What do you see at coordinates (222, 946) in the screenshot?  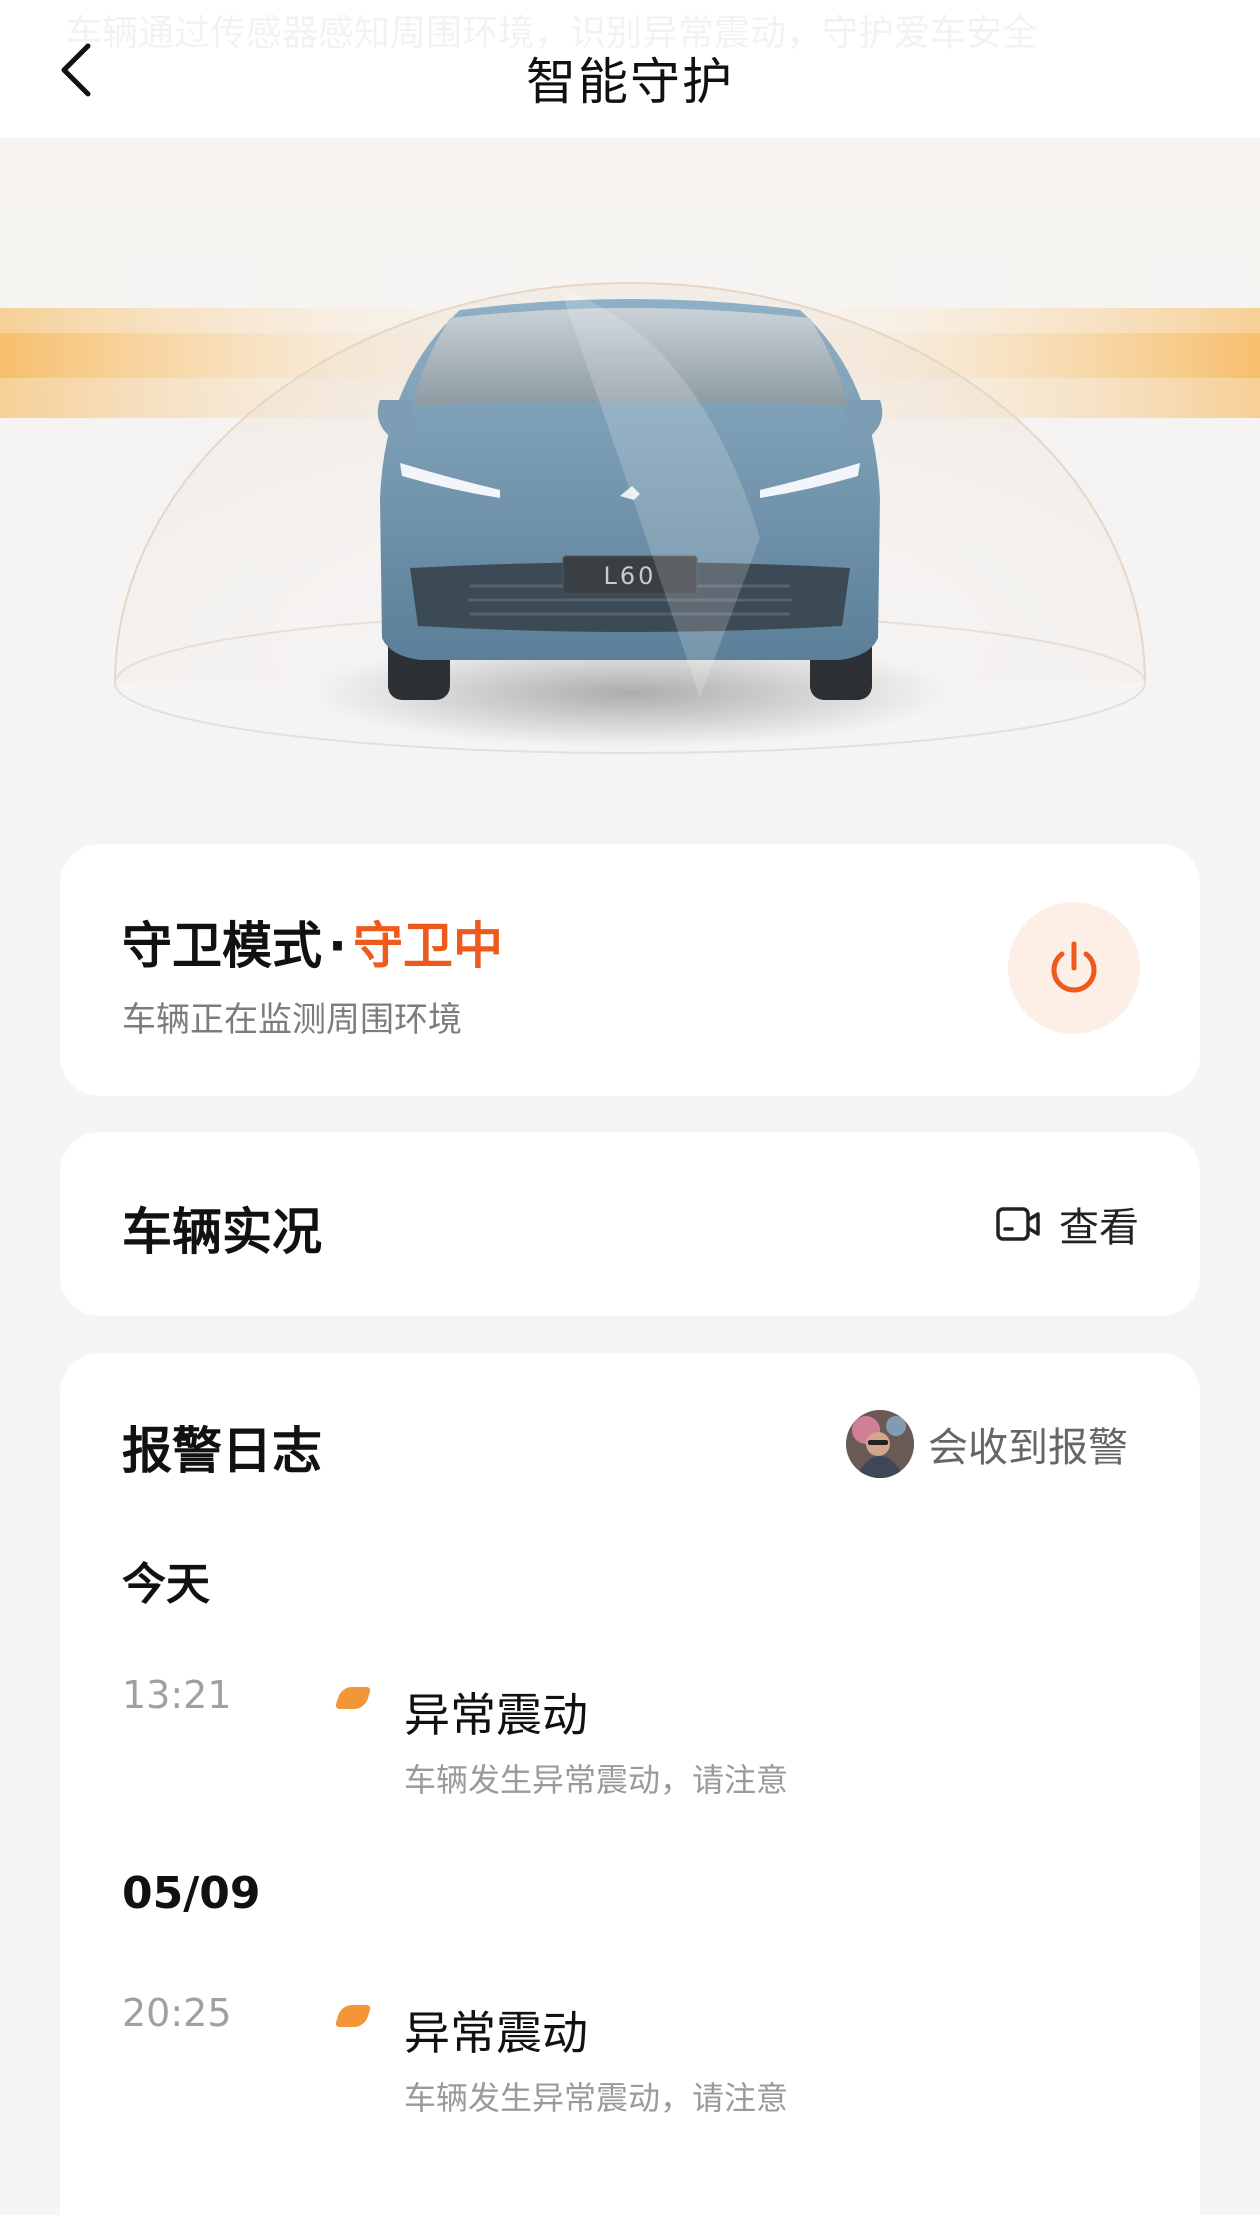 I see `guard-mode-label: 守卫模式` at bounding box center [222, 946].